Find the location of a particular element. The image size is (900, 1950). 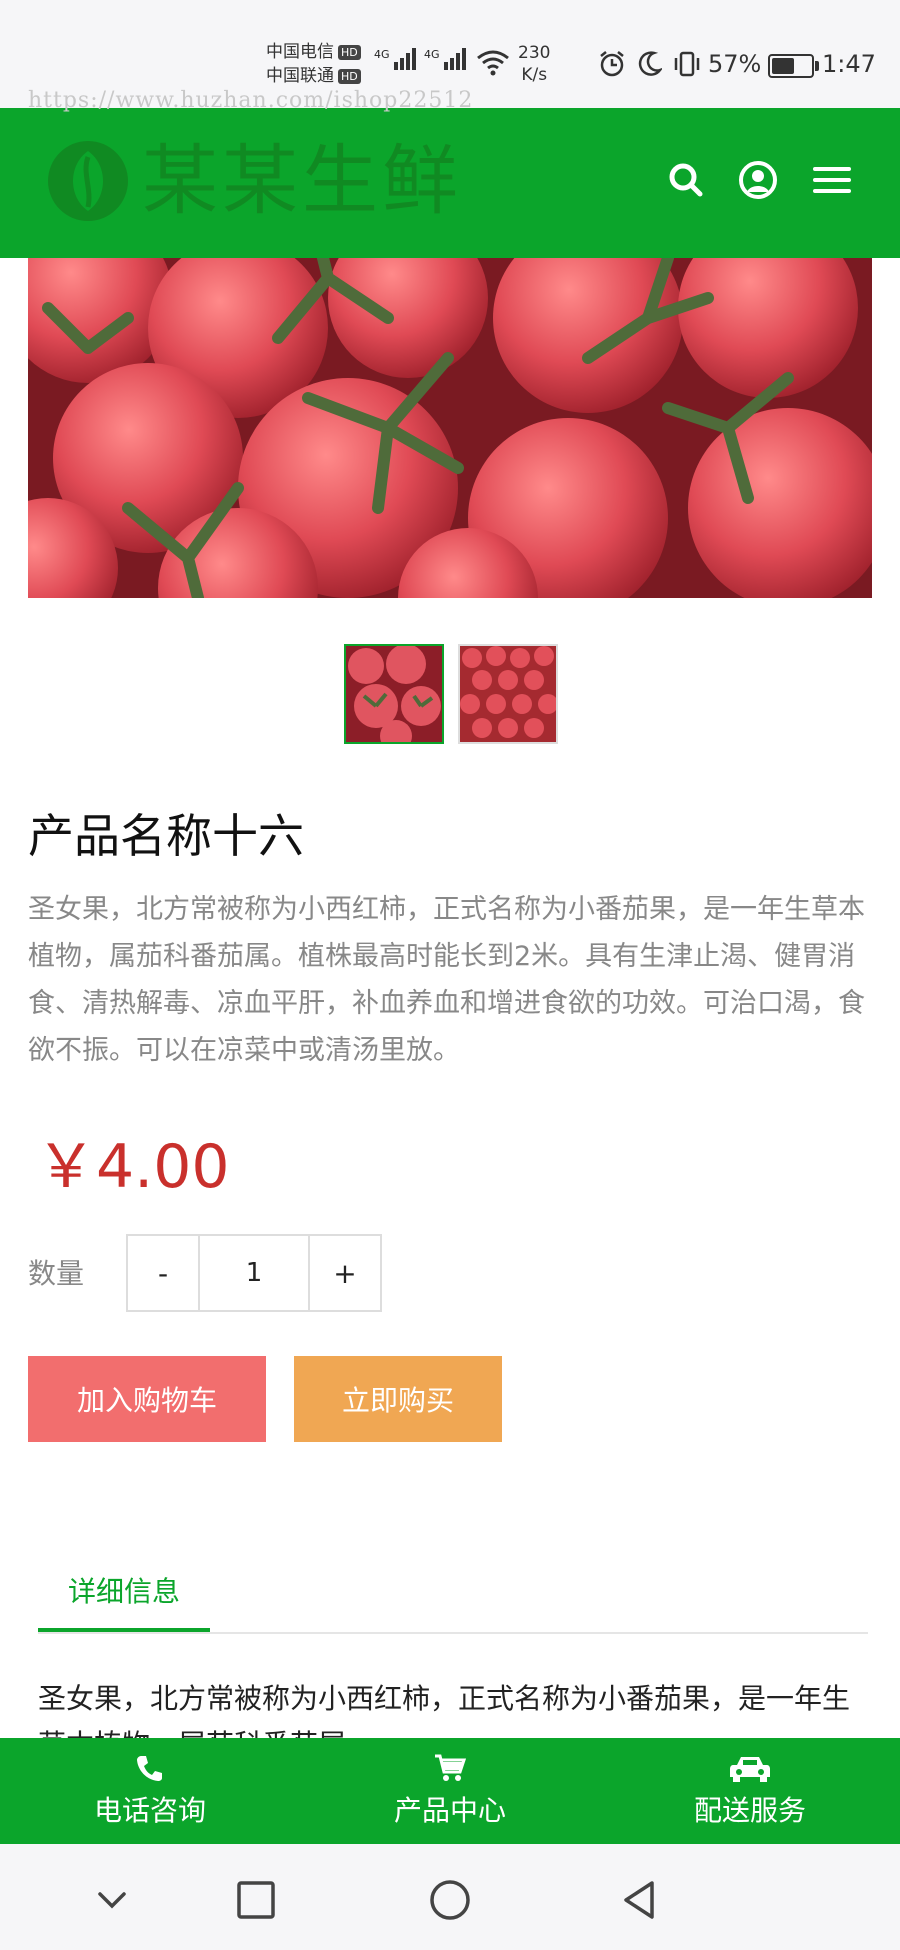

footer-label: 产品中心 is located at coordinates (449, 1810).